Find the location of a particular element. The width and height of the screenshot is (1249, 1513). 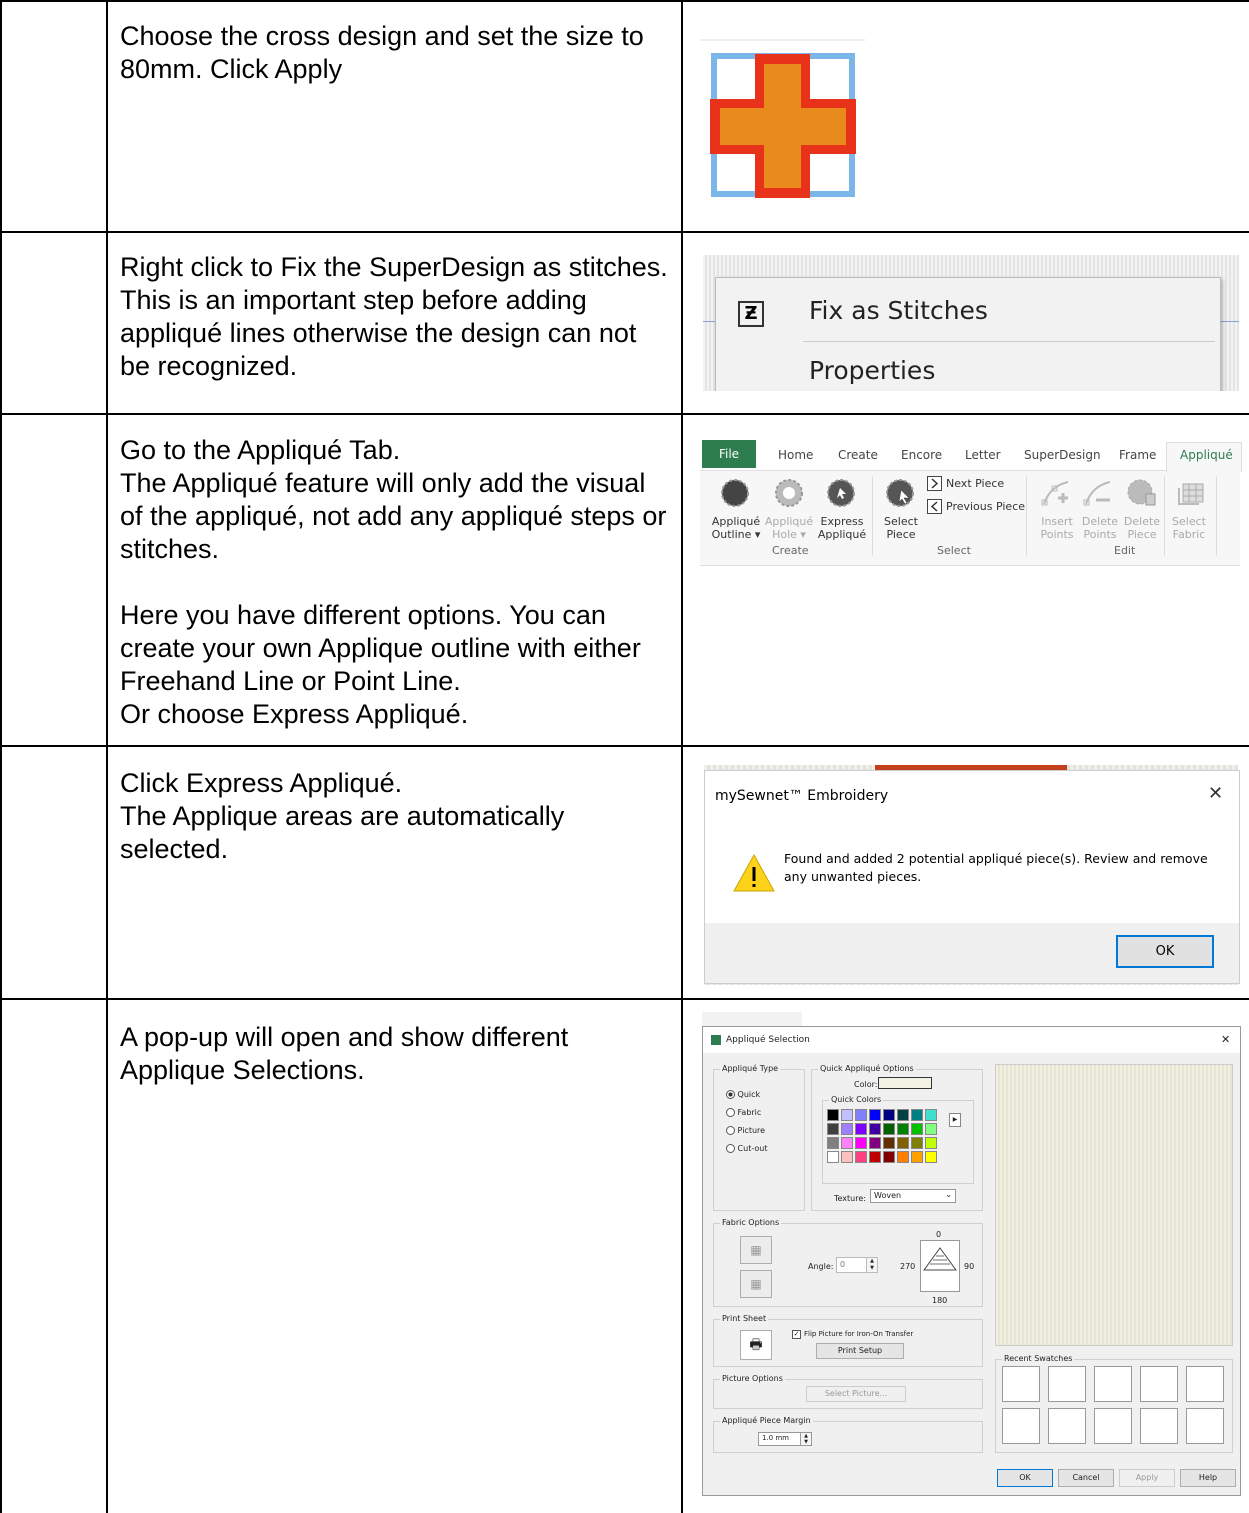

margin-input: 1.0 mm is located at coordinates (780, 1439).